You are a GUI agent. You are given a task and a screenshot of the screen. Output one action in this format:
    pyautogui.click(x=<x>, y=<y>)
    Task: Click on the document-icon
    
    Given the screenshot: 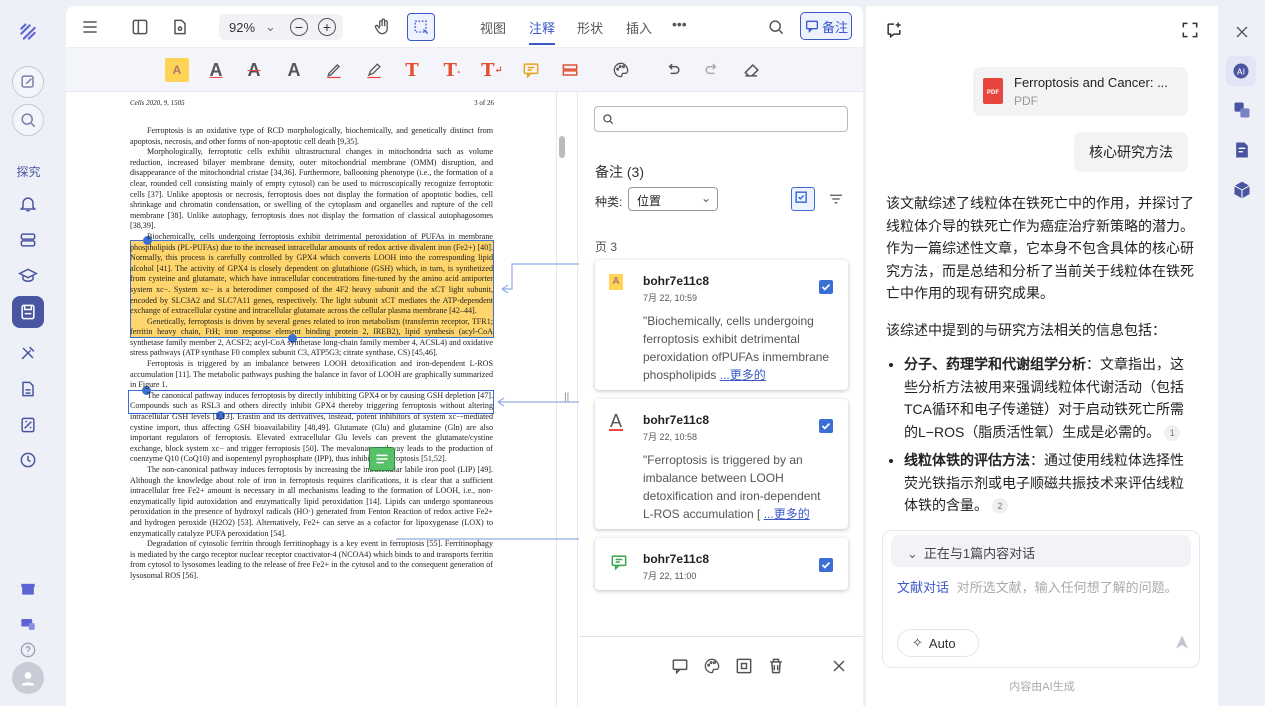 What is the action you would take?
    pyautogui.click(x=28, y=389)
    